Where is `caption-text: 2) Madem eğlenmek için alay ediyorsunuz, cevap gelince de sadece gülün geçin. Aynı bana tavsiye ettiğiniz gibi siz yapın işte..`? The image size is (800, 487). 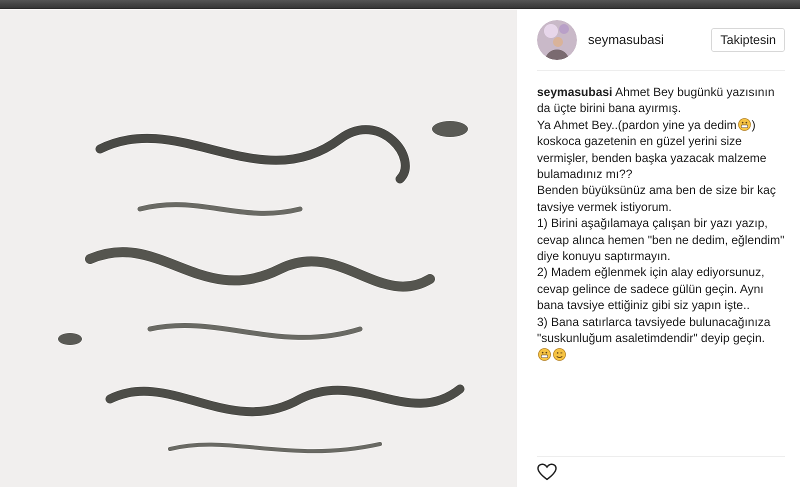
caption-text: 2) Madem eğlenmek için alay ediyorsunuz, cevap gelince de sadece gülün geçin. Aynı bana tavsiye ettiğiniz gibi siz yapın işte.. is located at coordinates (650, 288).